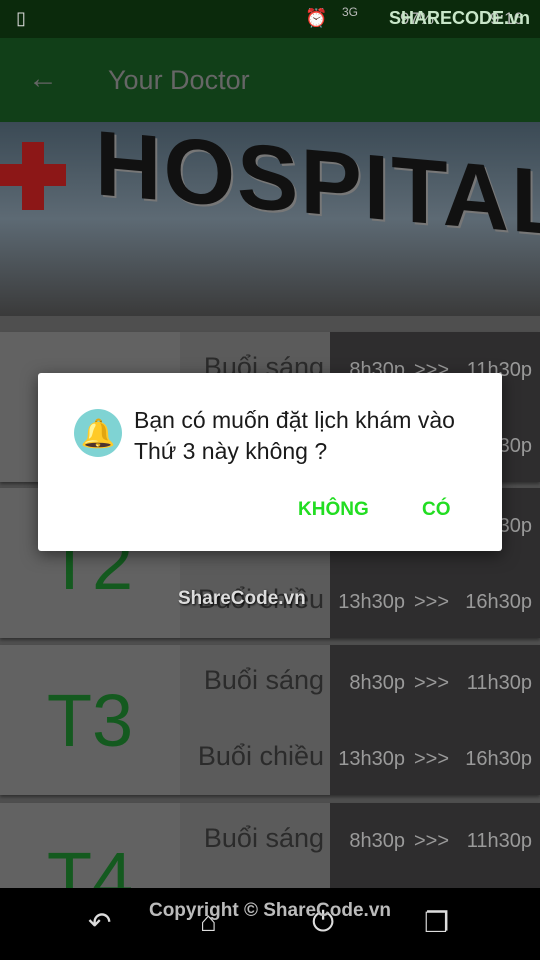 This screenshot has width=540, height=960. Describe the element at coordinates (255, 720) in the screenshot. I see `session-column: Buổi sáng Buổi chiều` at that location.